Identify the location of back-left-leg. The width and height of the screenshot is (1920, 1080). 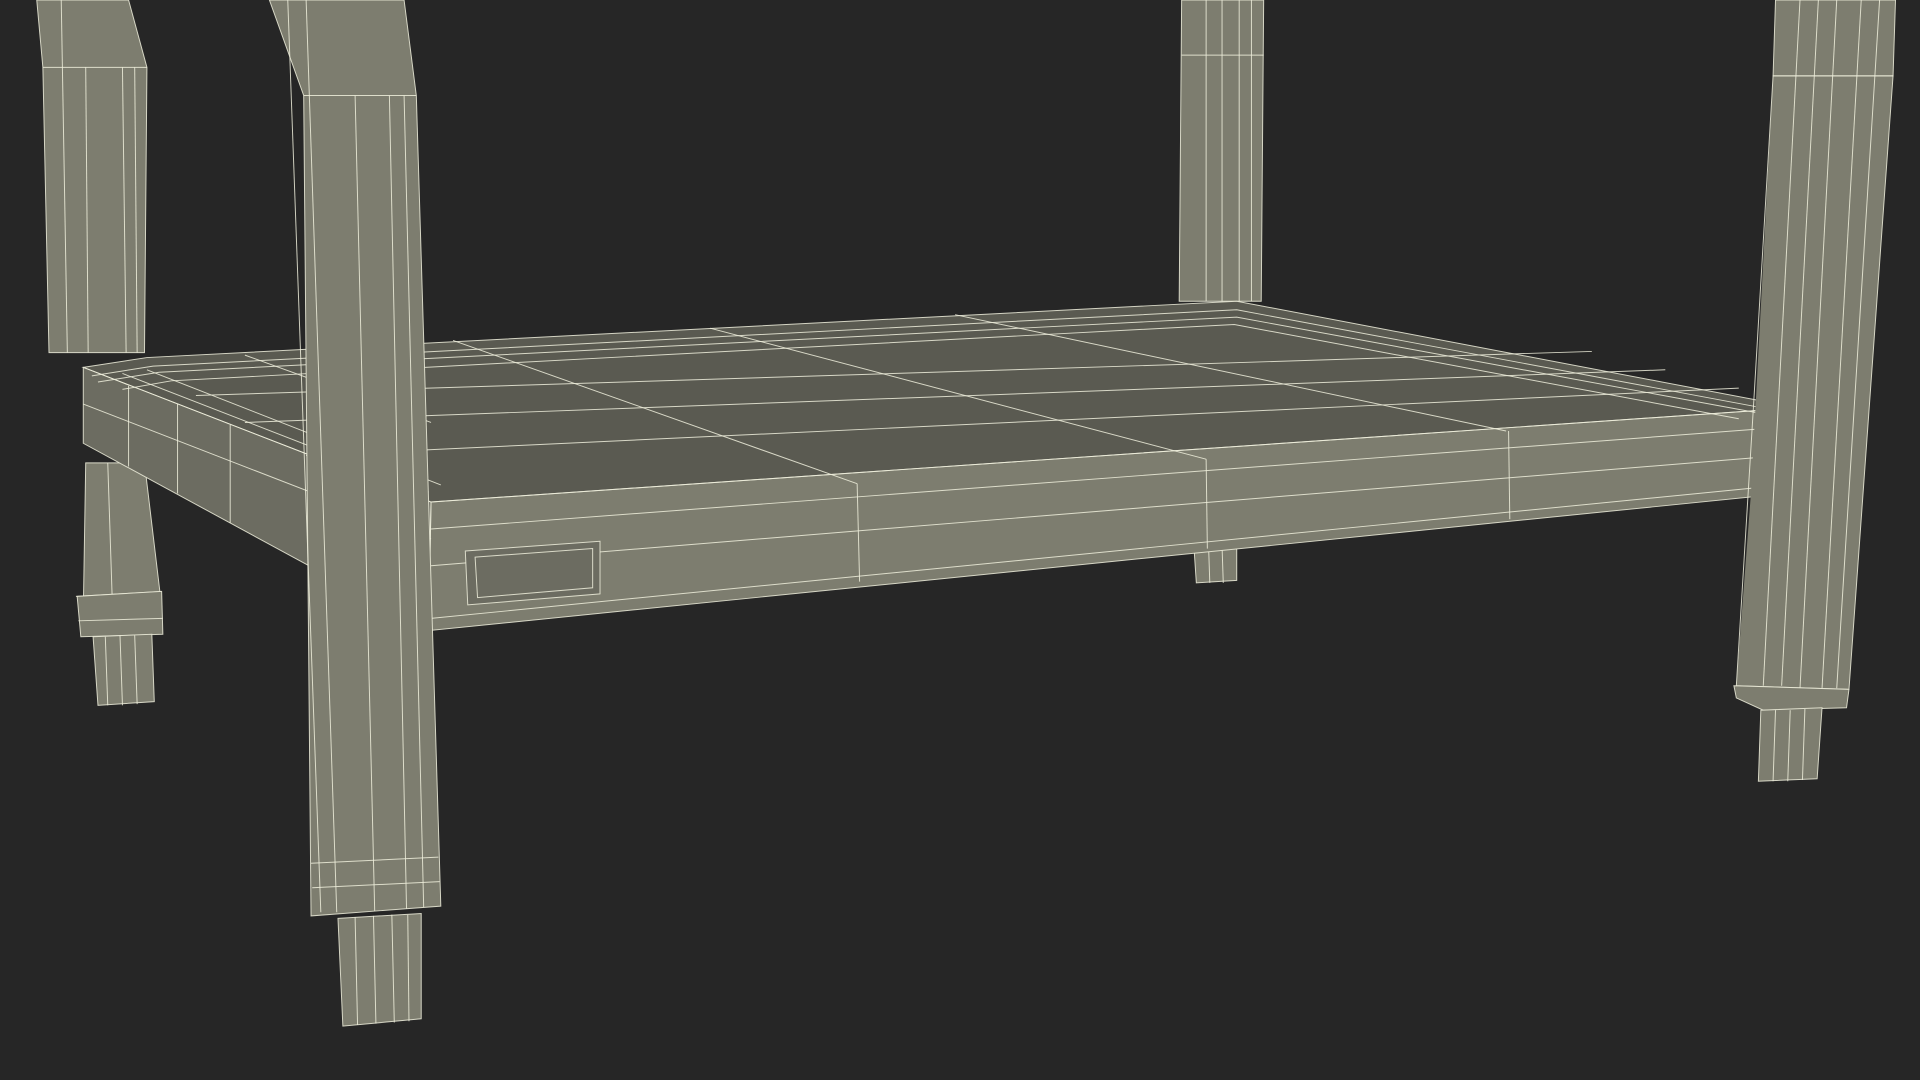
(100, 353).